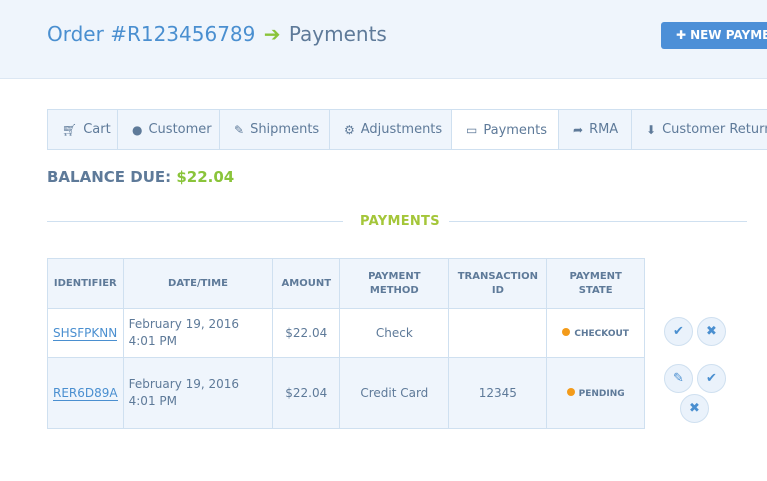 Image resolution: width=767 pixels, height=481 pixels. What do you see at coordinates (137, 129) in the screenshot?
I see `user-icon: ●` at bounding box center [137, 129].